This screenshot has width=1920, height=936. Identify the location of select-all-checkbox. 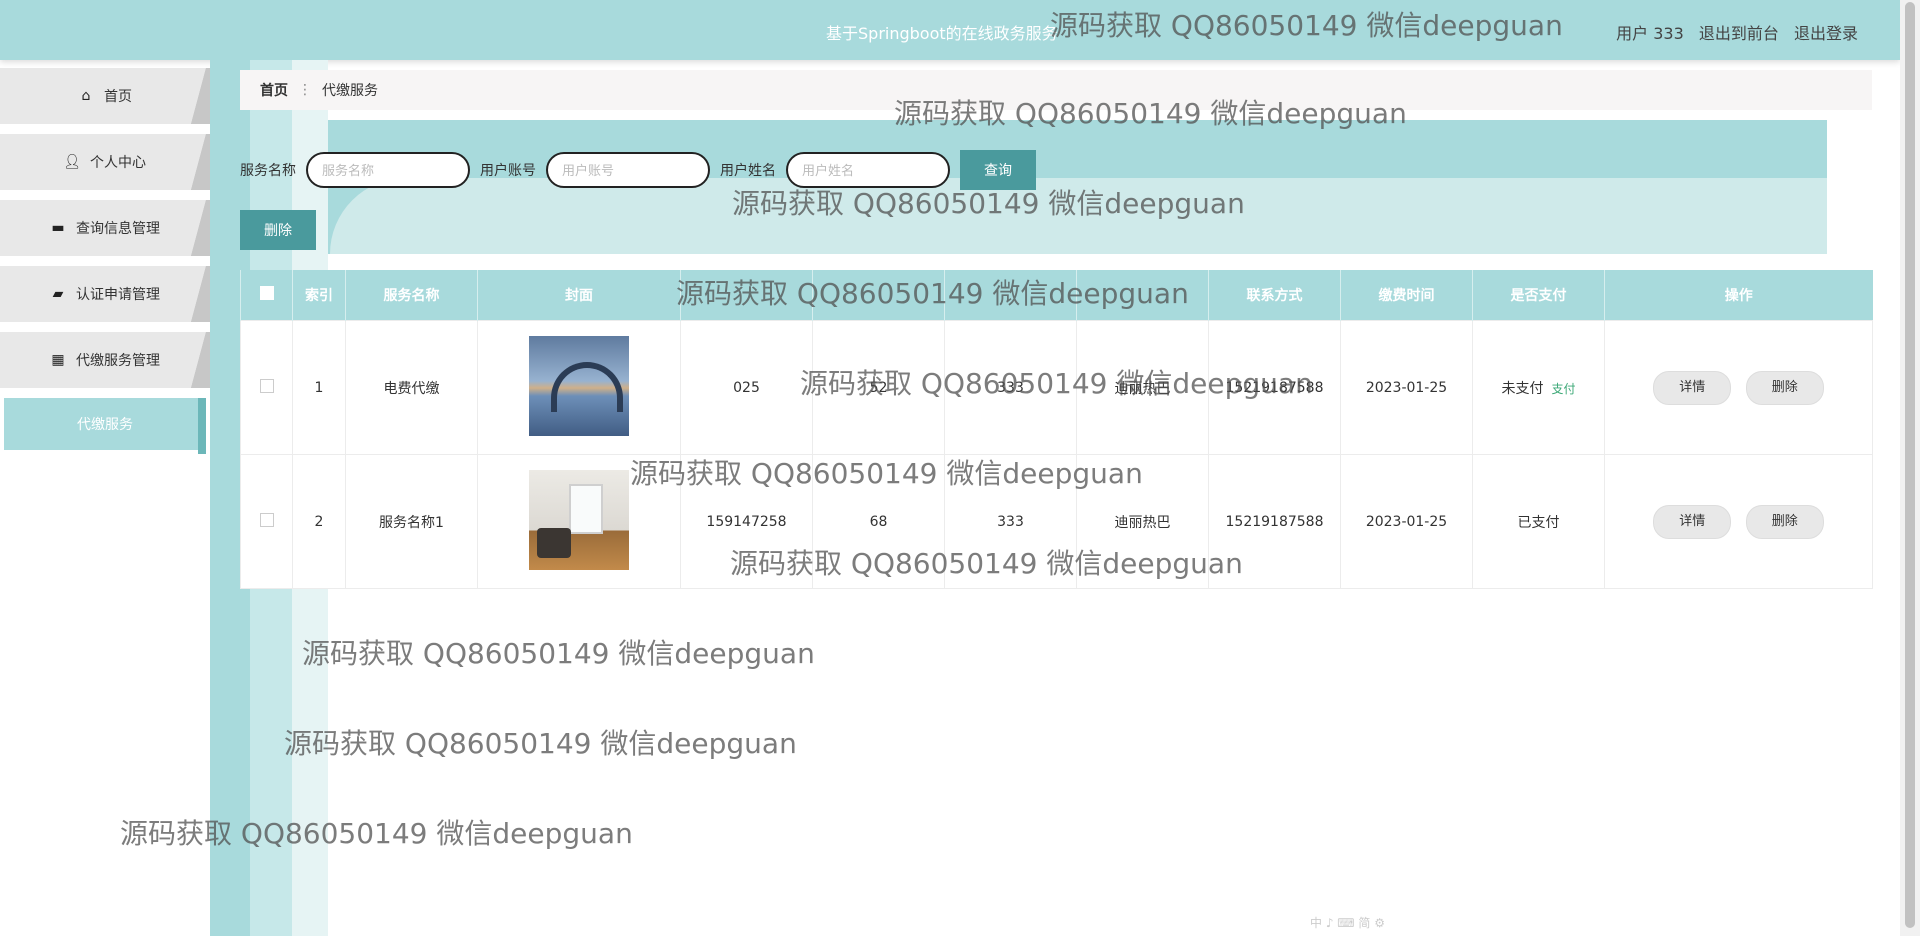
(266, 293).